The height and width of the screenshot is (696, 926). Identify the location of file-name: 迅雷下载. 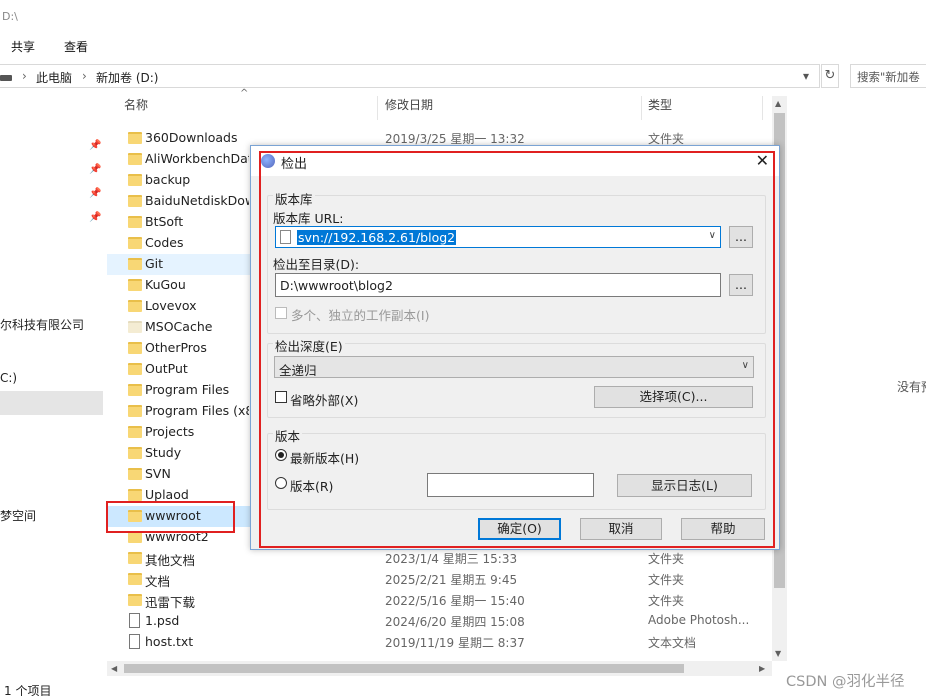
(170, 602).